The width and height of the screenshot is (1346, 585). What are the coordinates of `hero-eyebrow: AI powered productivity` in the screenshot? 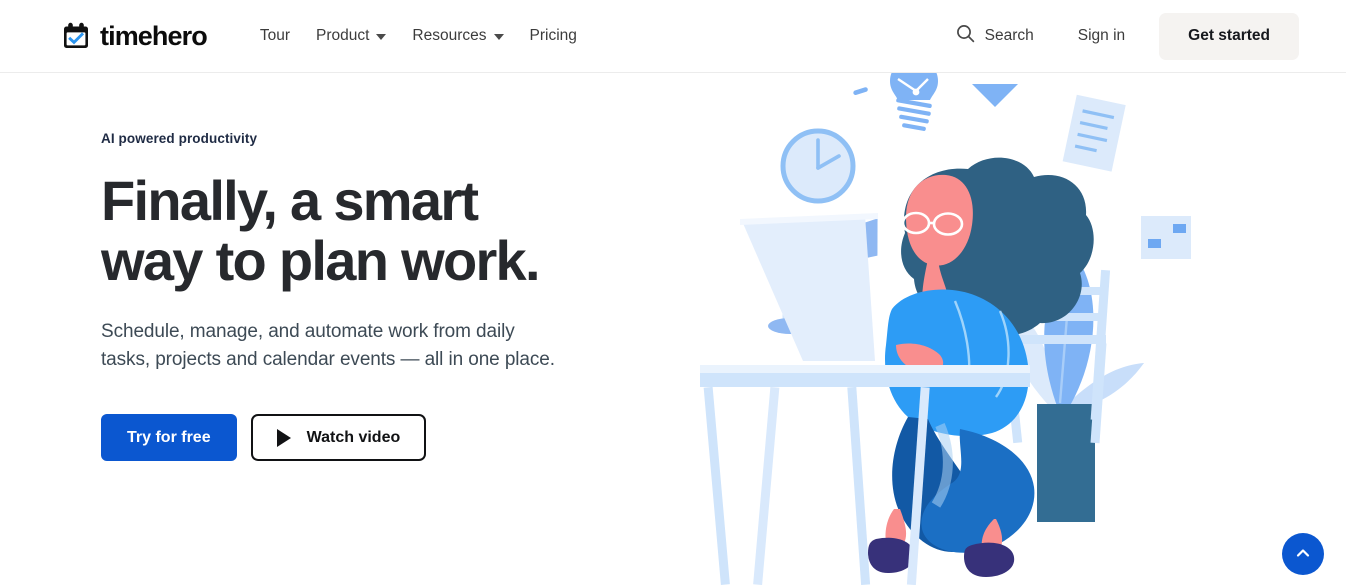 It's located at (179, 138).